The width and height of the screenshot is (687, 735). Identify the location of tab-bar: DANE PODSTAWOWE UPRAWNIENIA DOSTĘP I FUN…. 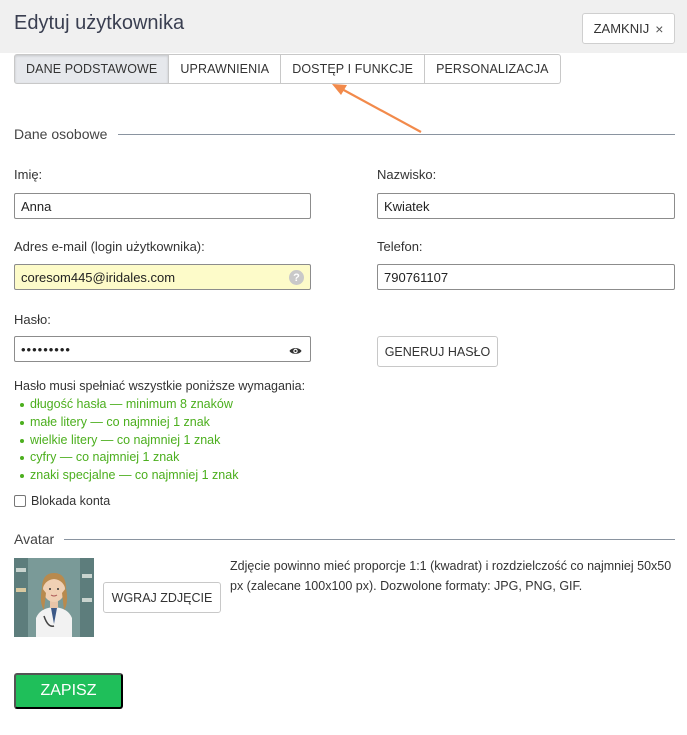
(287, 69).